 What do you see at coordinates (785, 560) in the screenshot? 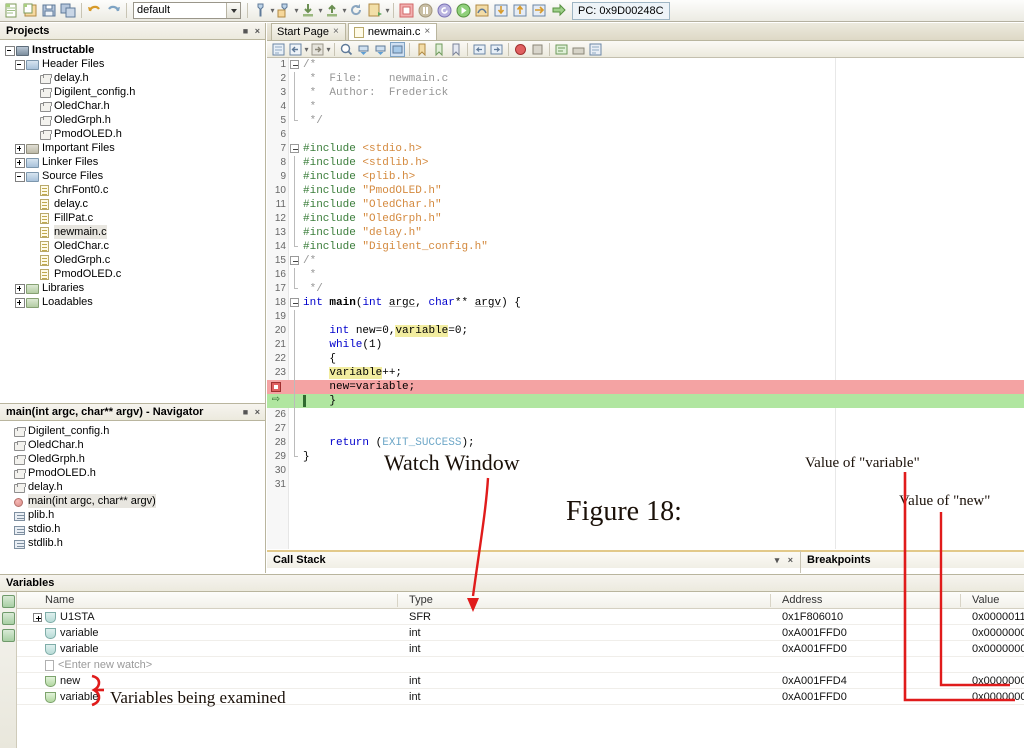
I see `panel-window-buttons: ▾ ×` at bounding box center [785, 560].